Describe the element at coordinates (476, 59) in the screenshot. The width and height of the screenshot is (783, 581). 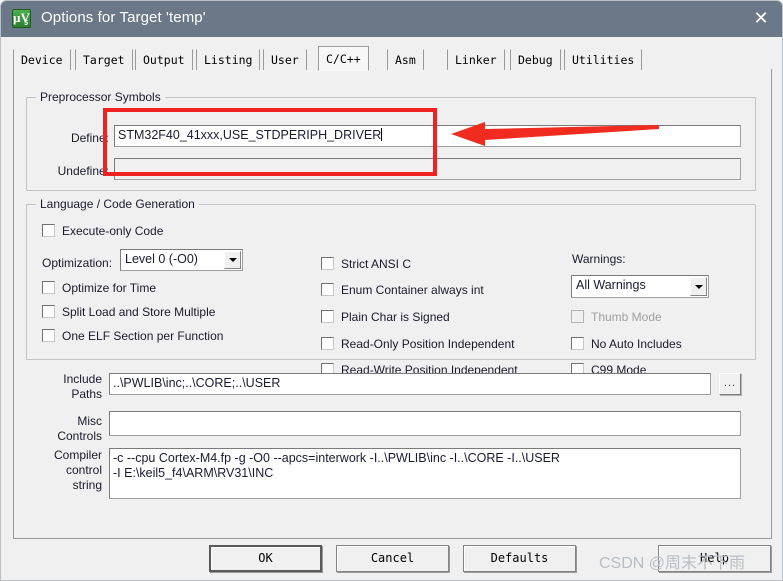
I see `tab-linker: Linker` at that location.